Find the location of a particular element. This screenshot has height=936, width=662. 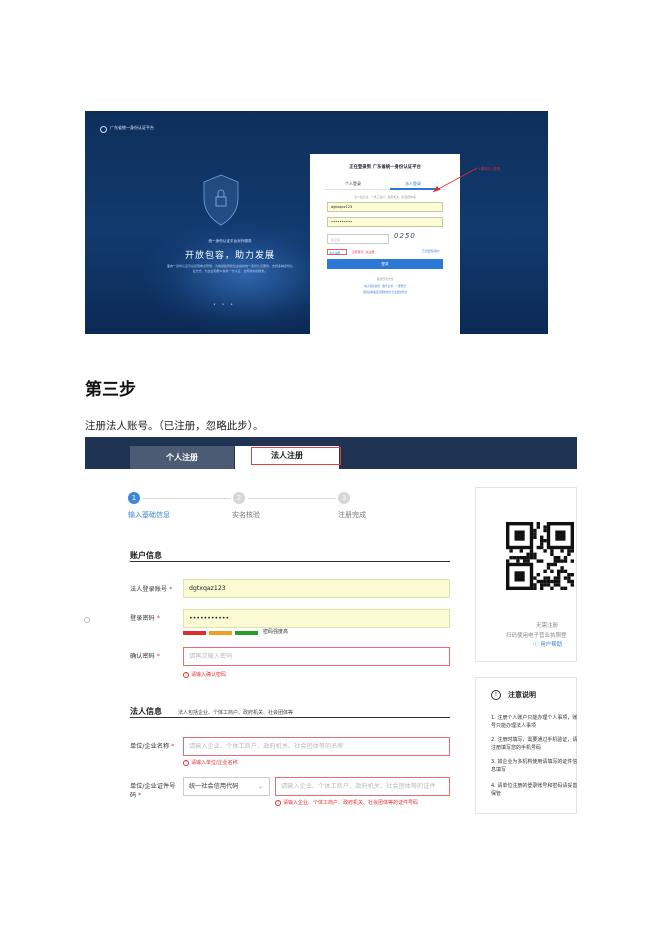

notice-title: 注意说明 is located at coordinates (522, 695).